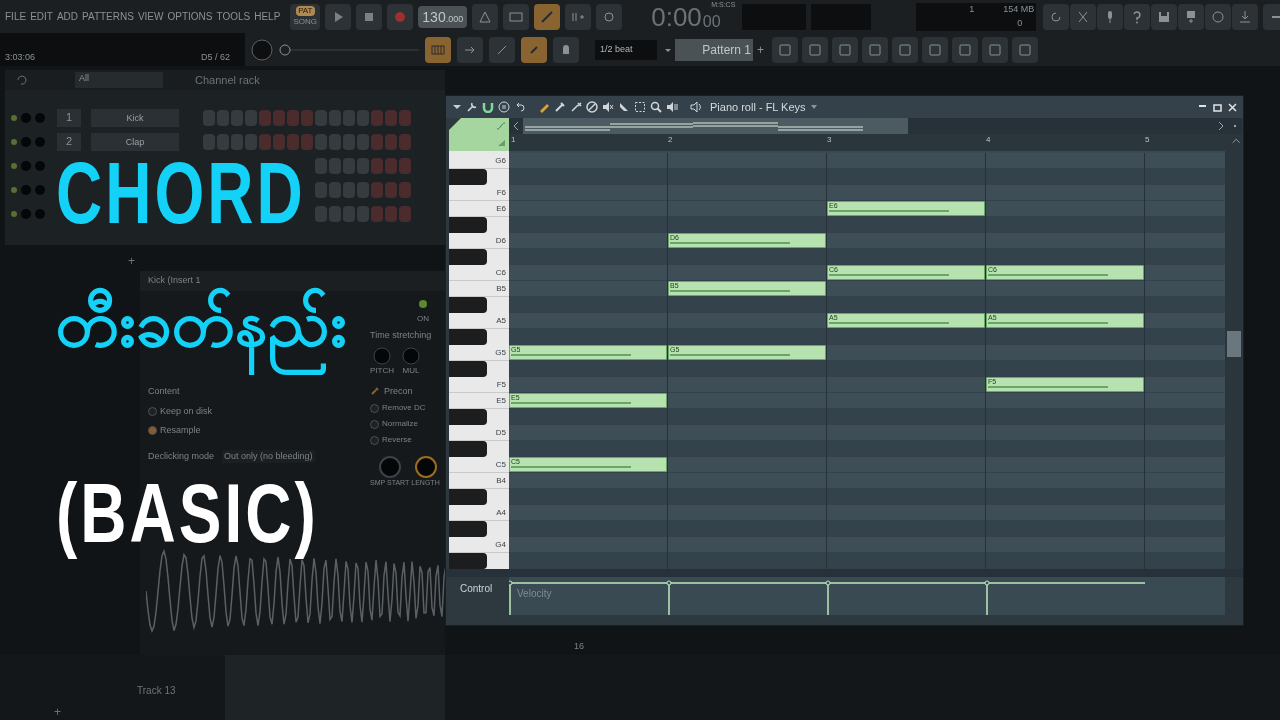 Image resolution: width=1280 pixels, height=720 pixels. Describe the element at coordinates (305, 11) in the screenshot. I see `mode-label: PAT` at that location.